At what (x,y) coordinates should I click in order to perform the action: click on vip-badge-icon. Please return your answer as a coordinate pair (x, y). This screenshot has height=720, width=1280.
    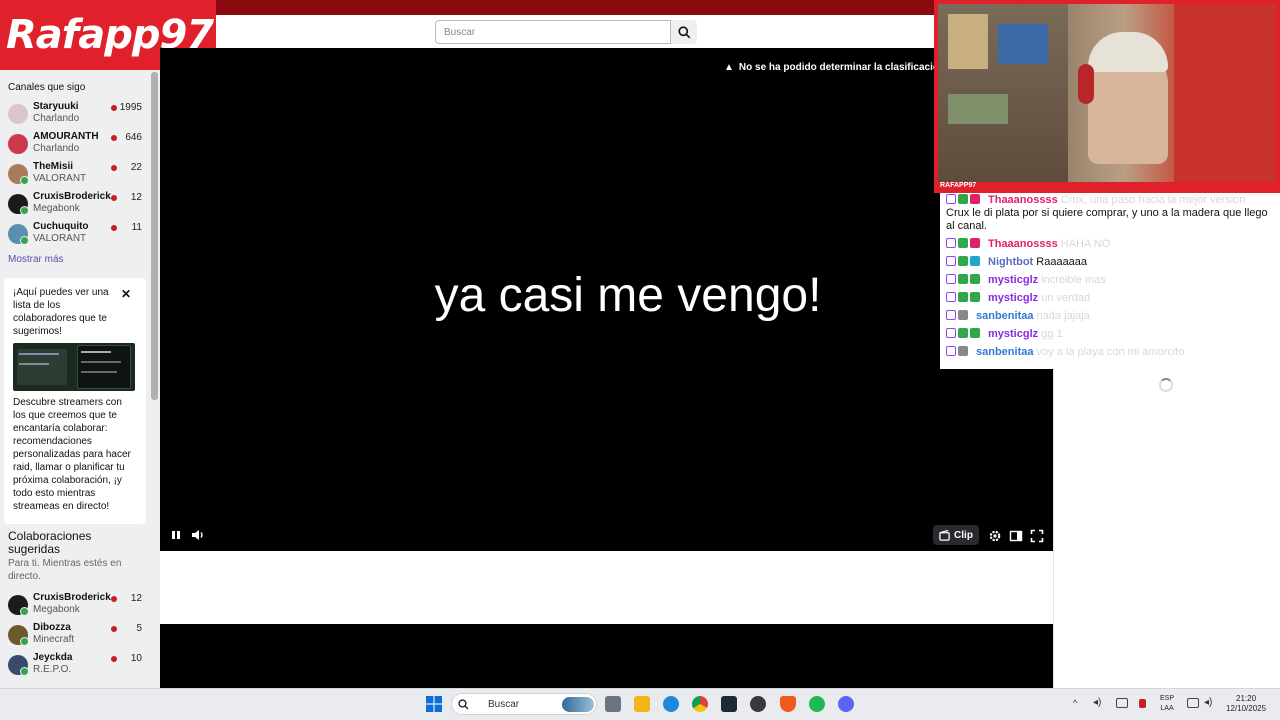
    Looking at the image, I should click on (975, 243).